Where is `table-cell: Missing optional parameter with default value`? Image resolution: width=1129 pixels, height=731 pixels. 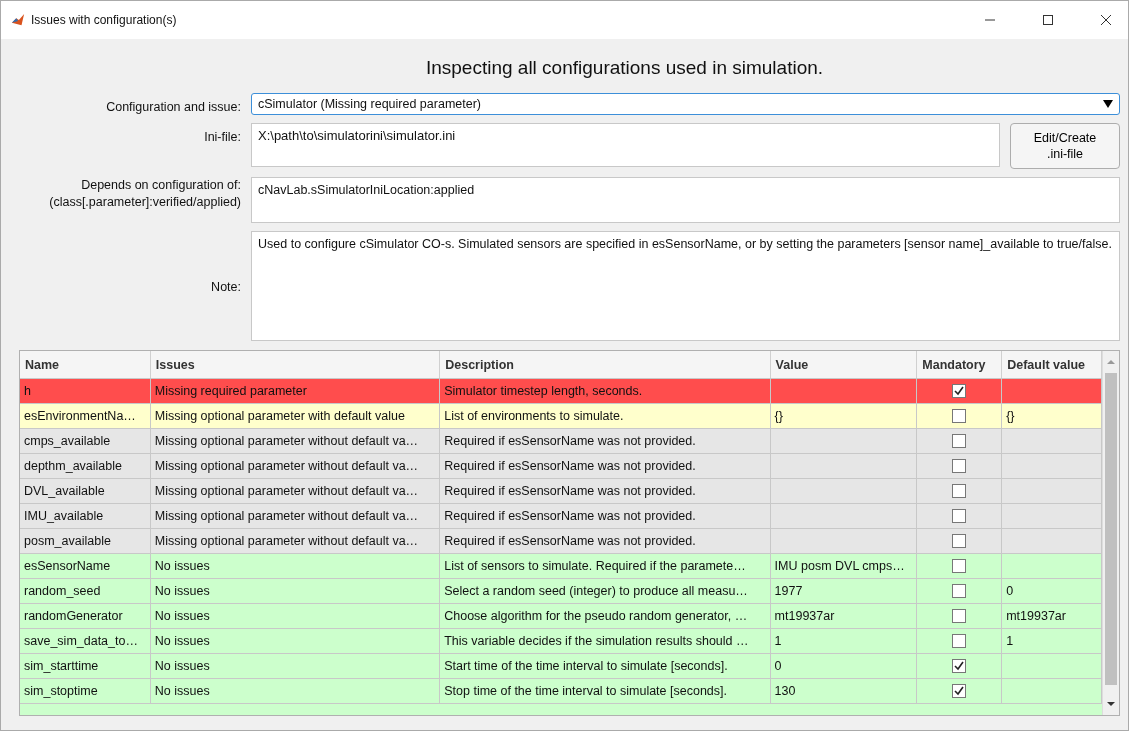 table-cell: Missing optional parameter with default value is located at coordinates (295, 416).